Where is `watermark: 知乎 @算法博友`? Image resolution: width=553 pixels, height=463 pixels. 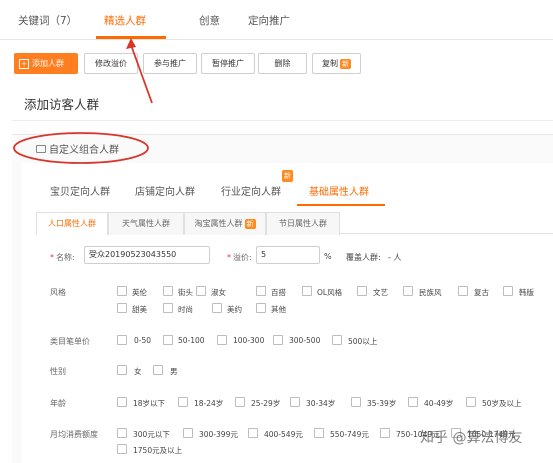 watermark: 知乎 @算法博友 is located at coordinates (471, 438).